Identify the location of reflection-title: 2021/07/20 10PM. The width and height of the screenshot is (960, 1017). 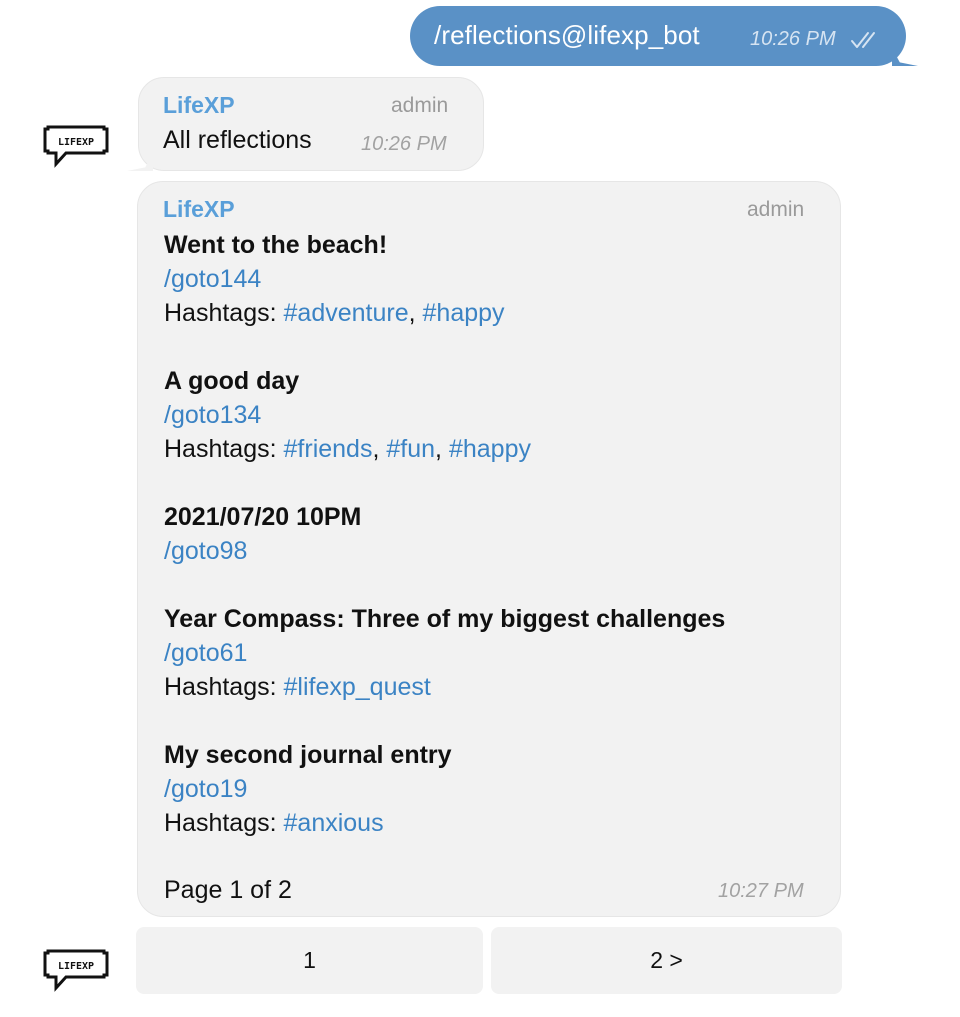
(263, 517).